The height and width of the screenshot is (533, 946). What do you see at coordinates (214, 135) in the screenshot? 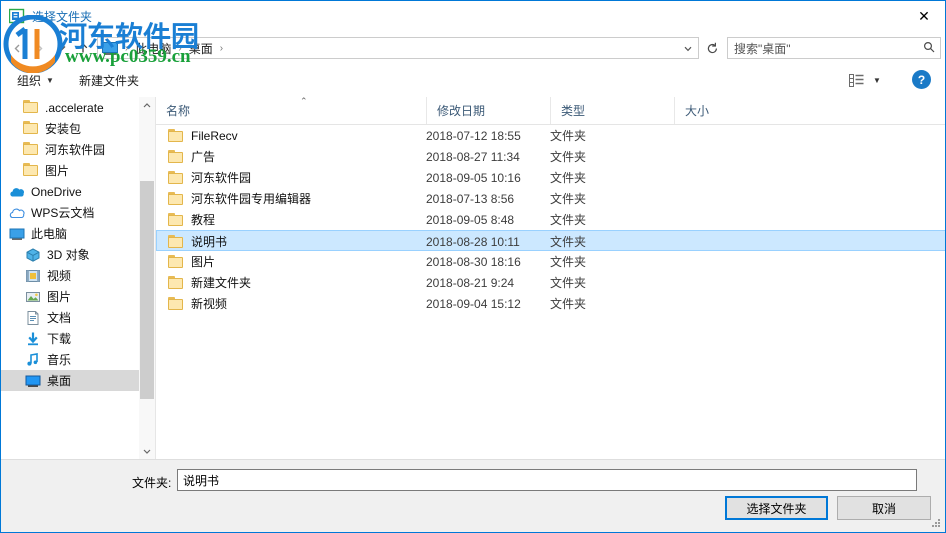
I see `file-name-label: FileRecv` at bounding box center [214, 135].